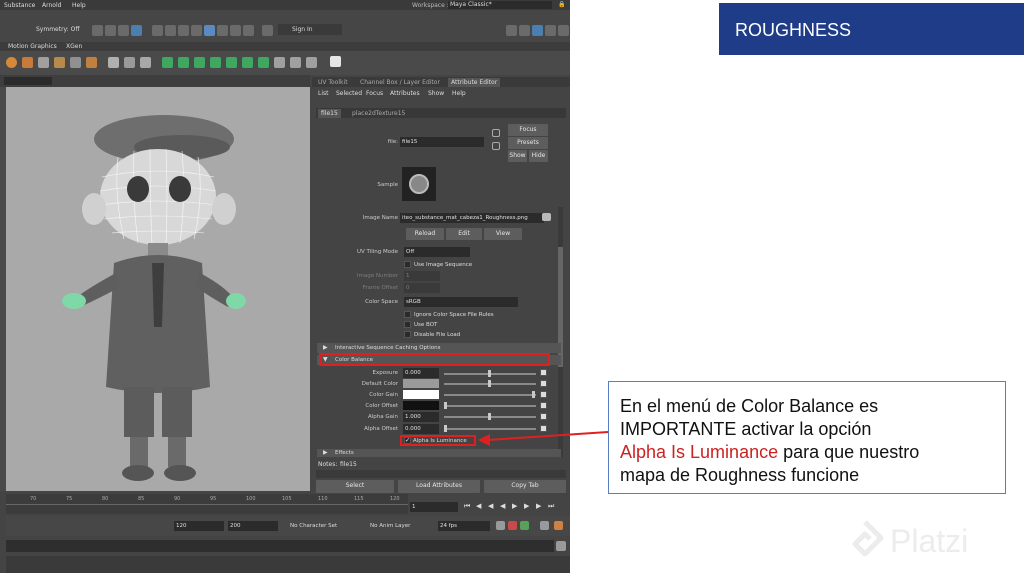 This screenshot has height=573, width=1024. Describe the element at coordinates (183, 62) in the screenshot. I see `shelf-poly-sphere-icon` at that location.